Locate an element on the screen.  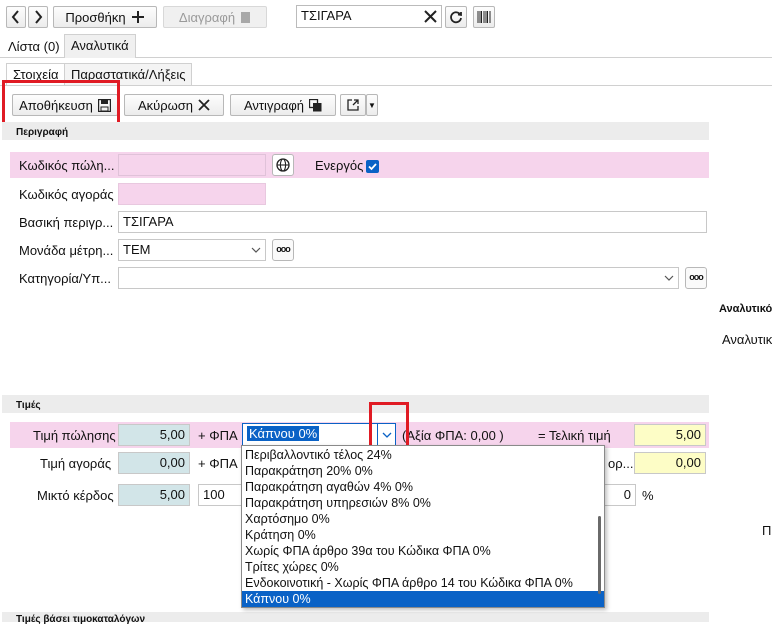
vat-amount: (Αξία ΦΠΑ: 0,00 ) is located at coordinates (453, 435).